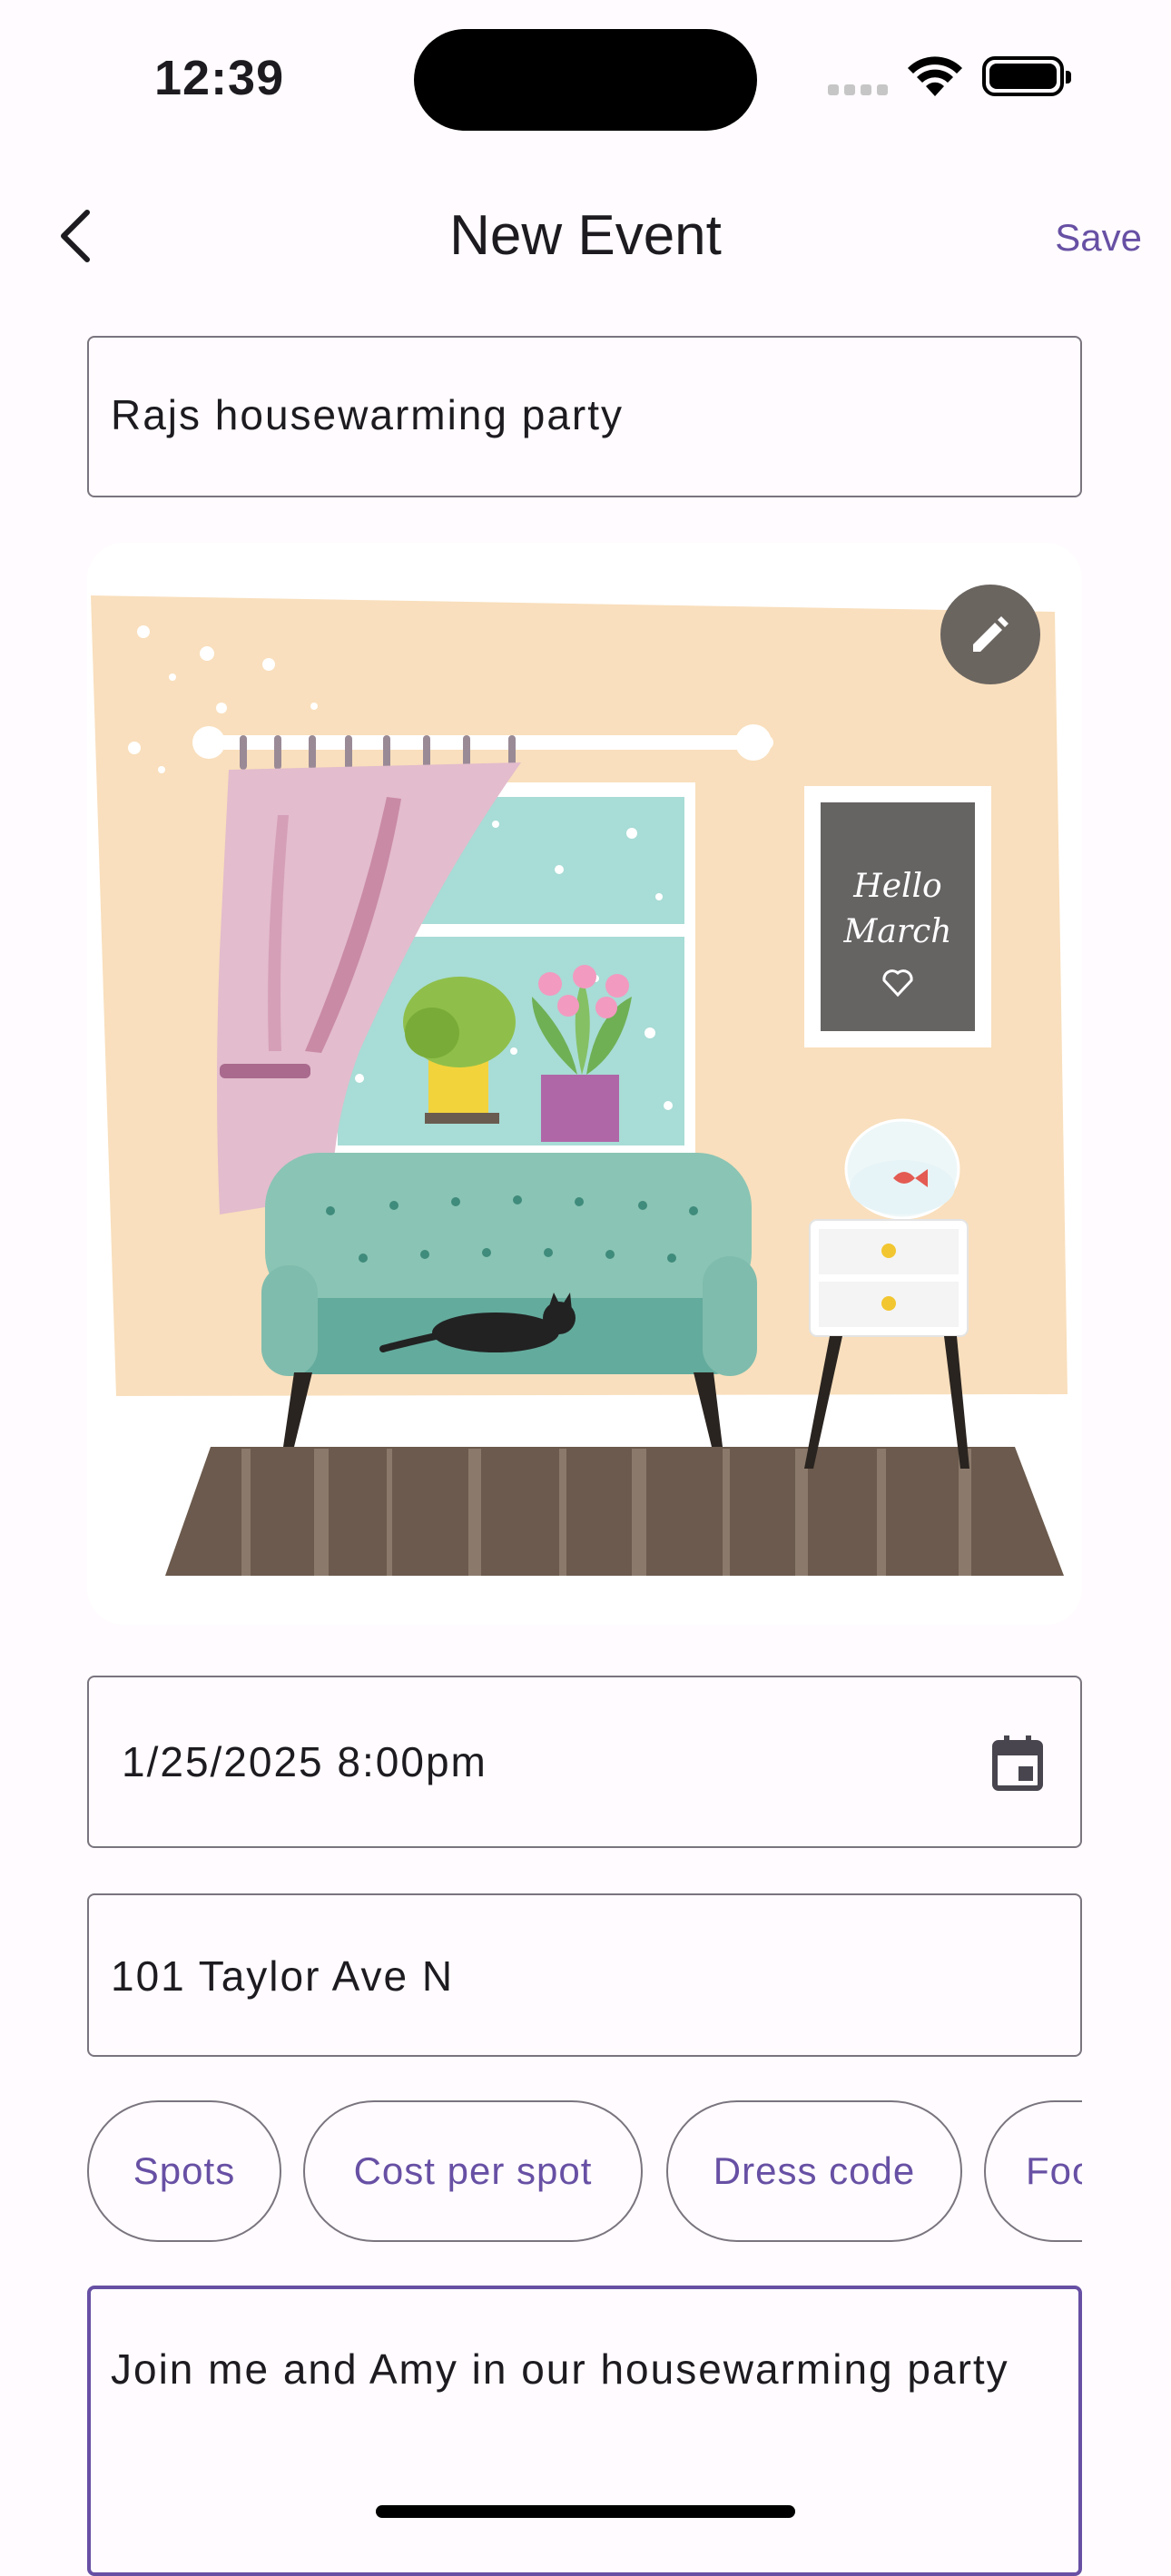  Describe the element at coordinates (585, 1762) in the screenshot. I see `date-time-field: 1/25/2025 8:00pm` at that location.